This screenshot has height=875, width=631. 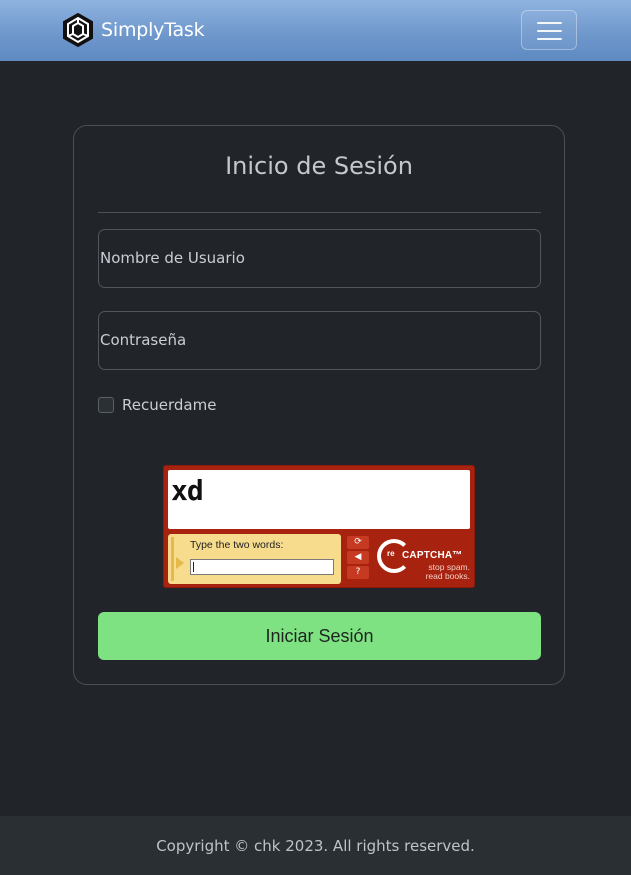 I want to click on recaptcha-tagline: stop spam. read books., so click(x=442, y=572).